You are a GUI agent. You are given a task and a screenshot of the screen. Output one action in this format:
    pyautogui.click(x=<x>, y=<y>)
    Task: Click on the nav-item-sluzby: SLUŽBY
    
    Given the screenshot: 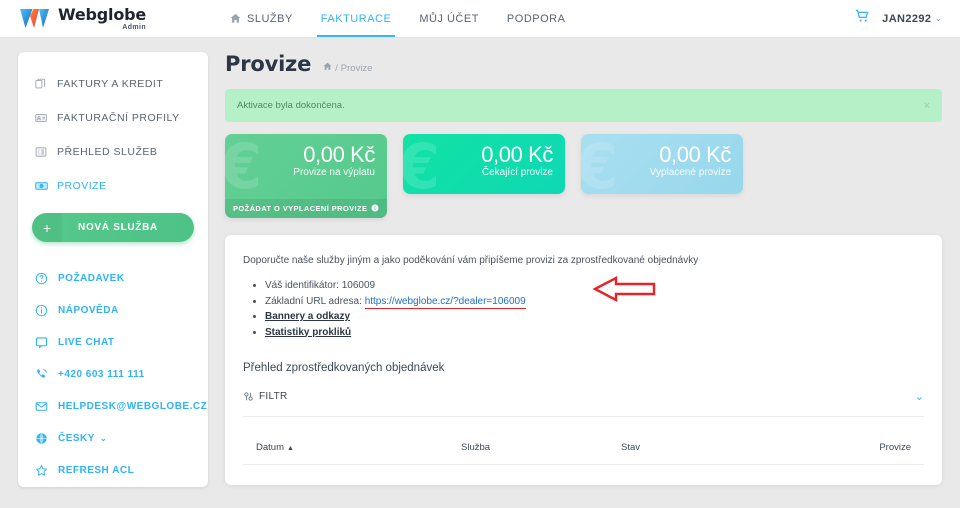 What is the action you would take?
    pyautogui.click(x=261, y=18)
    